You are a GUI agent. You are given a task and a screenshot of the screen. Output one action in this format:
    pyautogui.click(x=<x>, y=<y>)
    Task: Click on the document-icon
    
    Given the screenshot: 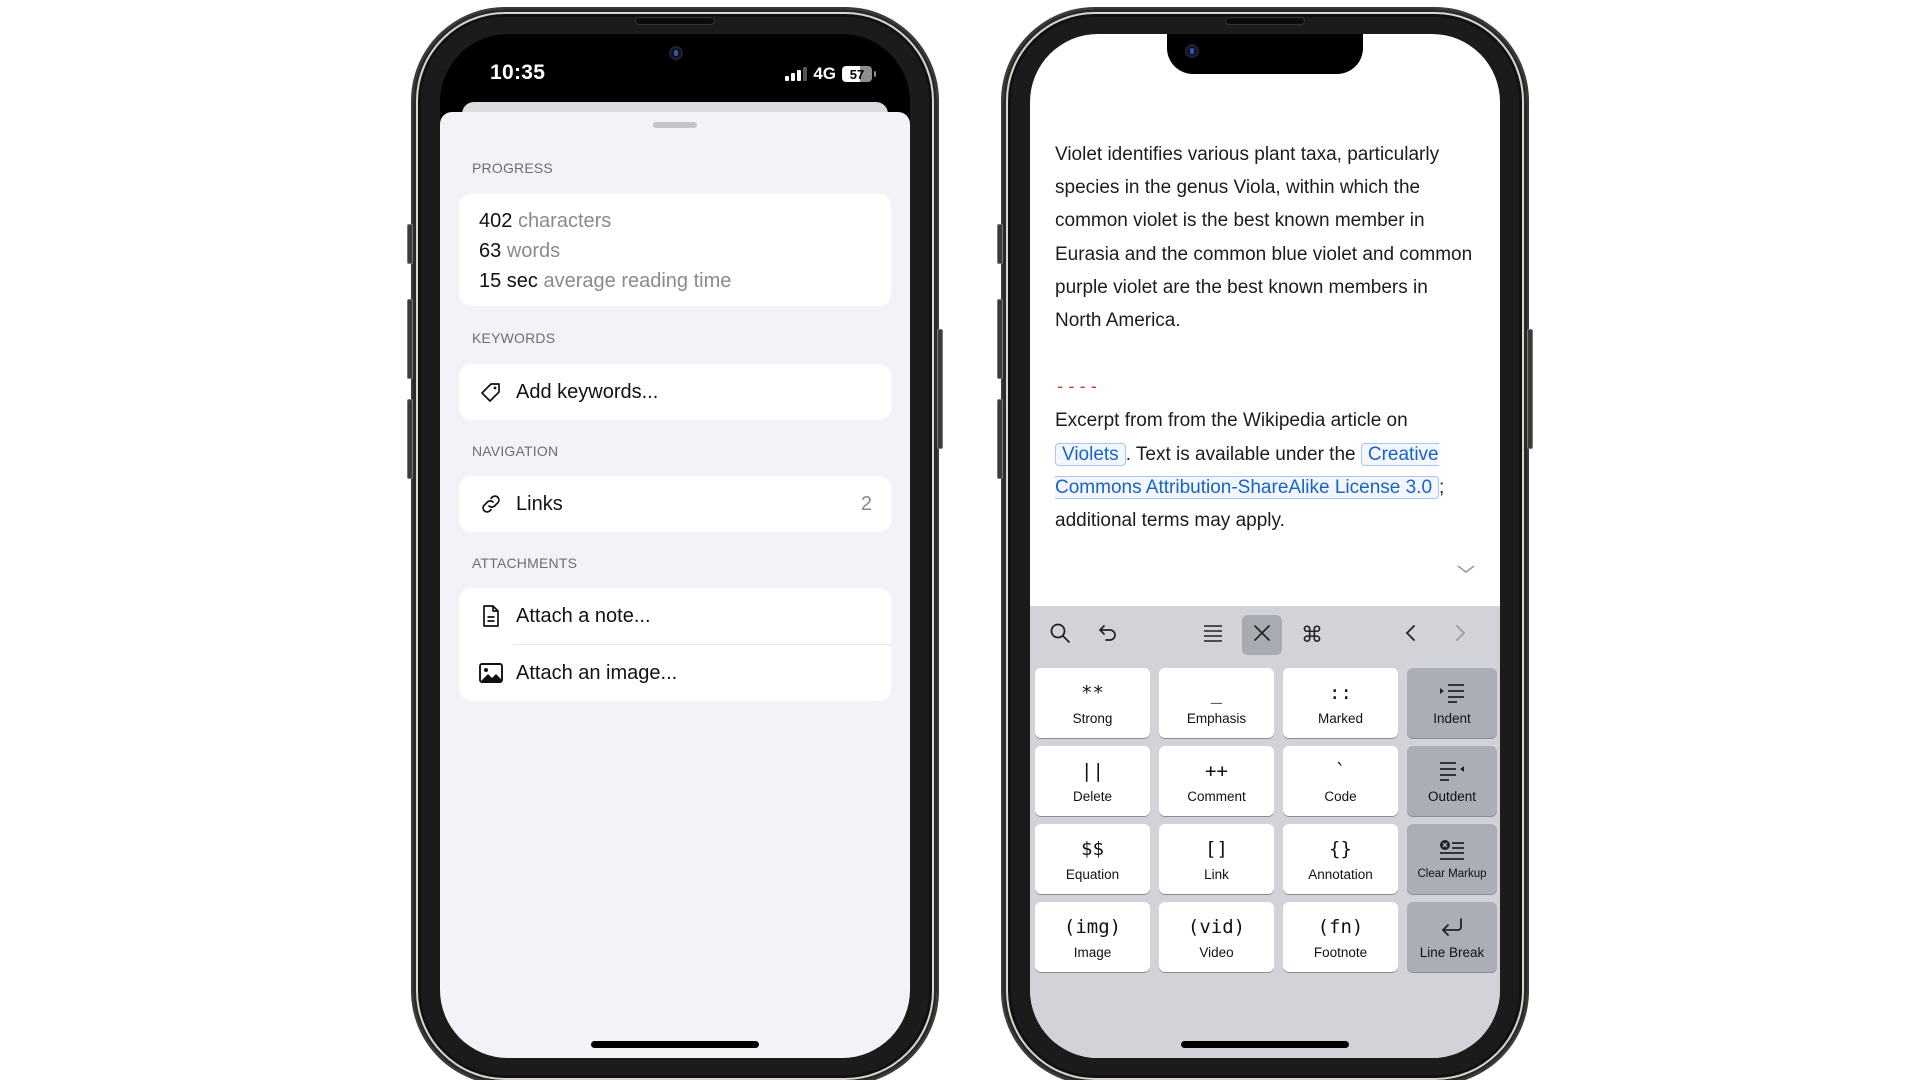 What is the action you would take?
    pyautogui.click(x=491, y=616)
    